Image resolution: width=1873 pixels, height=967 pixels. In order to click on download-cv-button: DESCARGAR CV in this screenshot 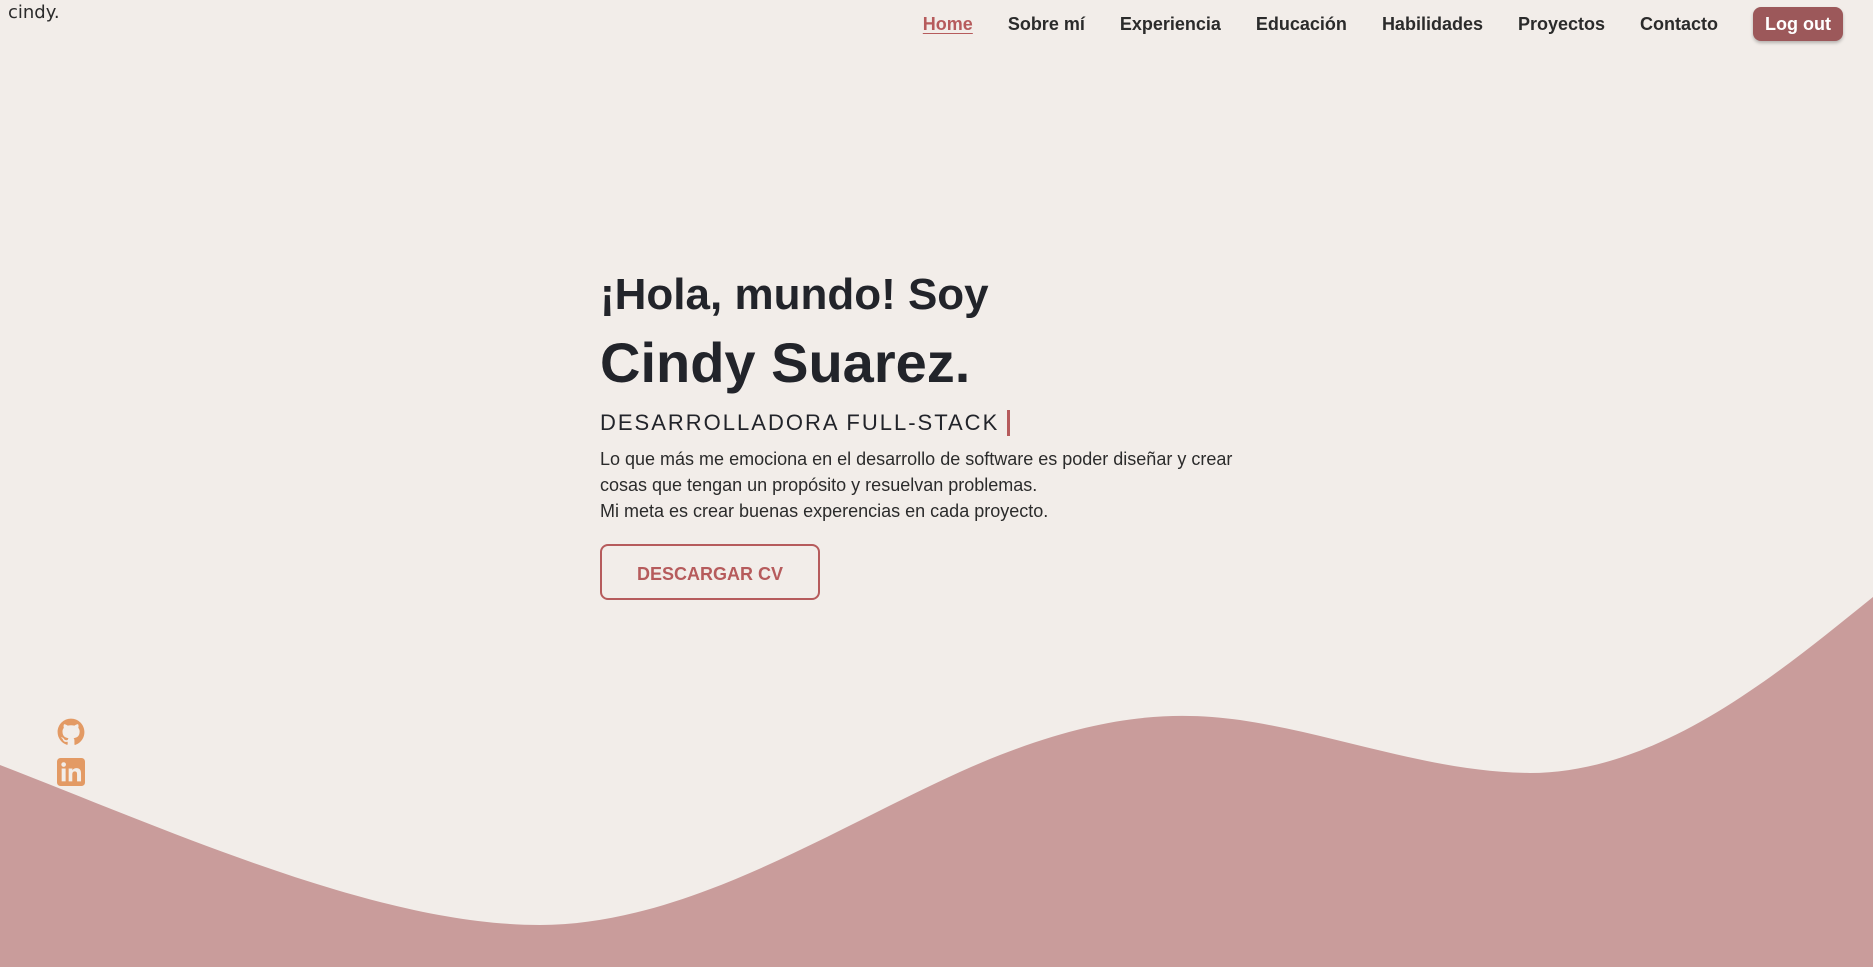, I will do `click(710, 572)`.